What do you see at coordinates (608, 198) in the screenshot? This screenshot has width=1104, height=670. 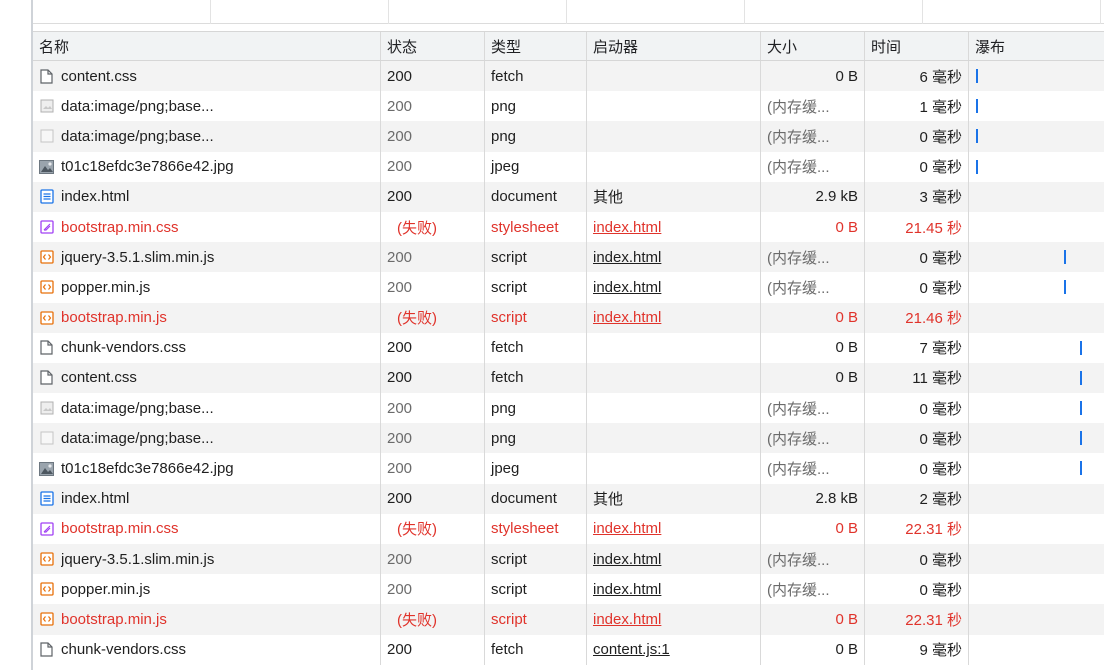 I see `initiator-text: 其他` at bounding box center [608, 198].